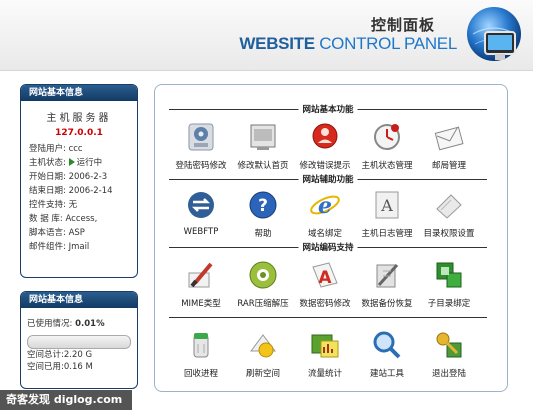  I want to click on section-auxiliary-row: WEBFTP ? 帮助 e 域名绑定 A 主机日志管理 目录权限设置, so click(333, 215).